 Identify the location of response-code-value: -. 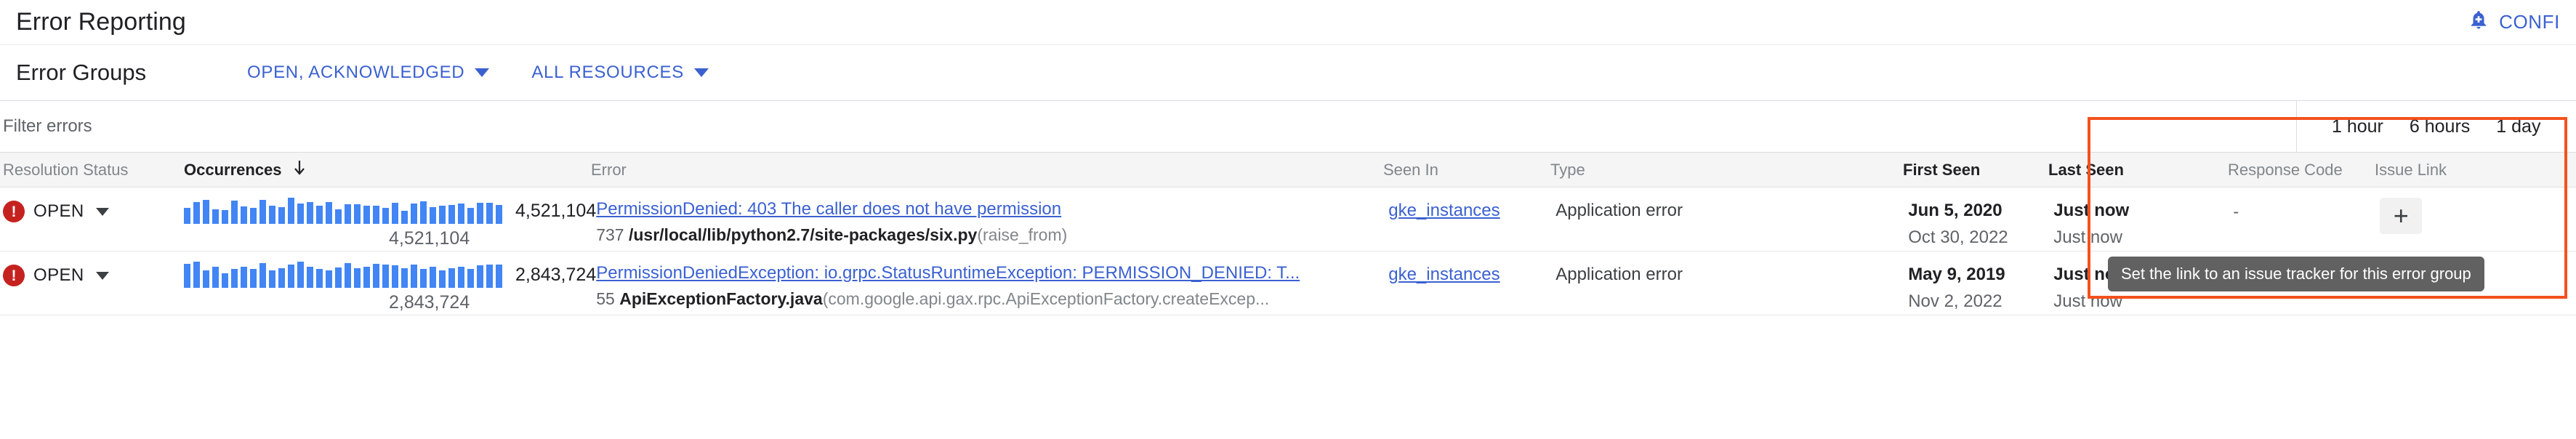
(2236, 212).